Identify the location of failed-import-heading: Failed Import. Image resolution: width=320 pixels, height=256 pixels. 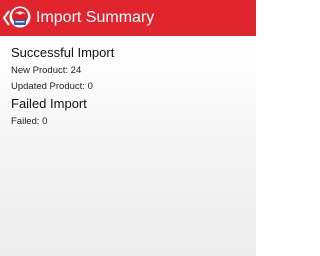
(49, 103).